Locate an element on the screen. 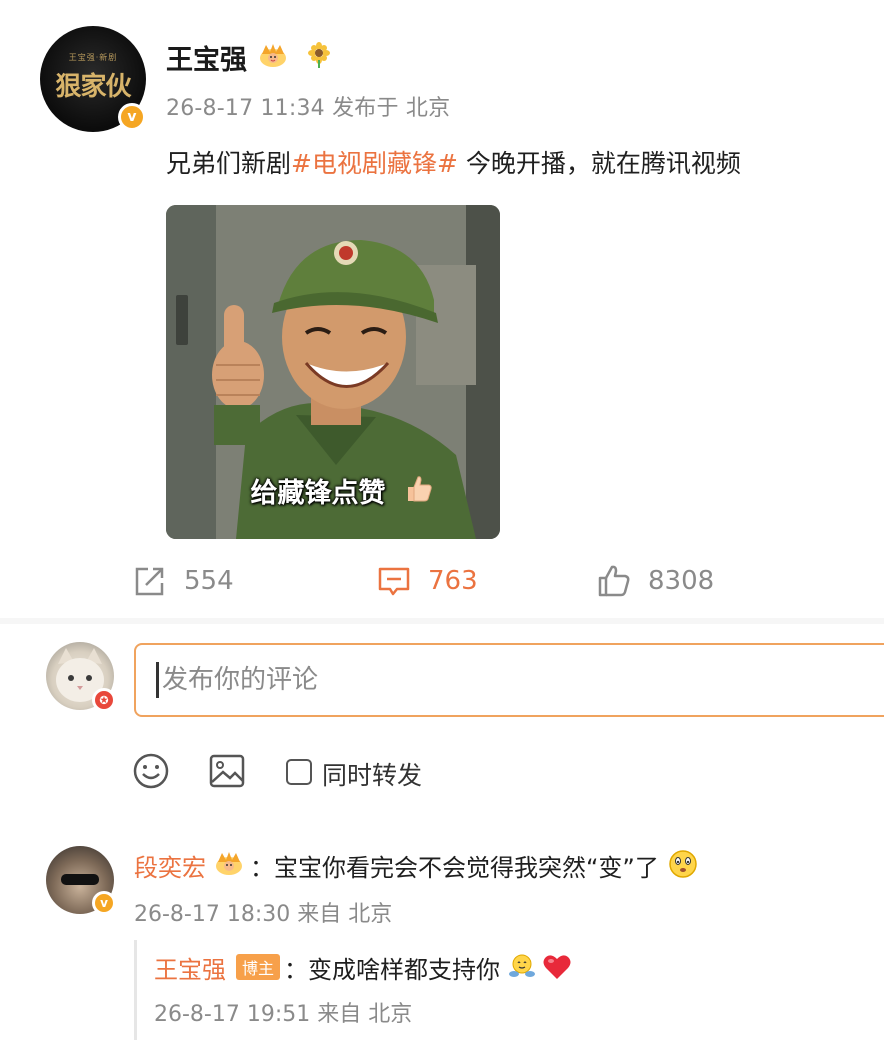 The height and width of the screenshot is (1040, 884). post-text-before: 兄弟们新剧 is located at coordinates (229, 163).